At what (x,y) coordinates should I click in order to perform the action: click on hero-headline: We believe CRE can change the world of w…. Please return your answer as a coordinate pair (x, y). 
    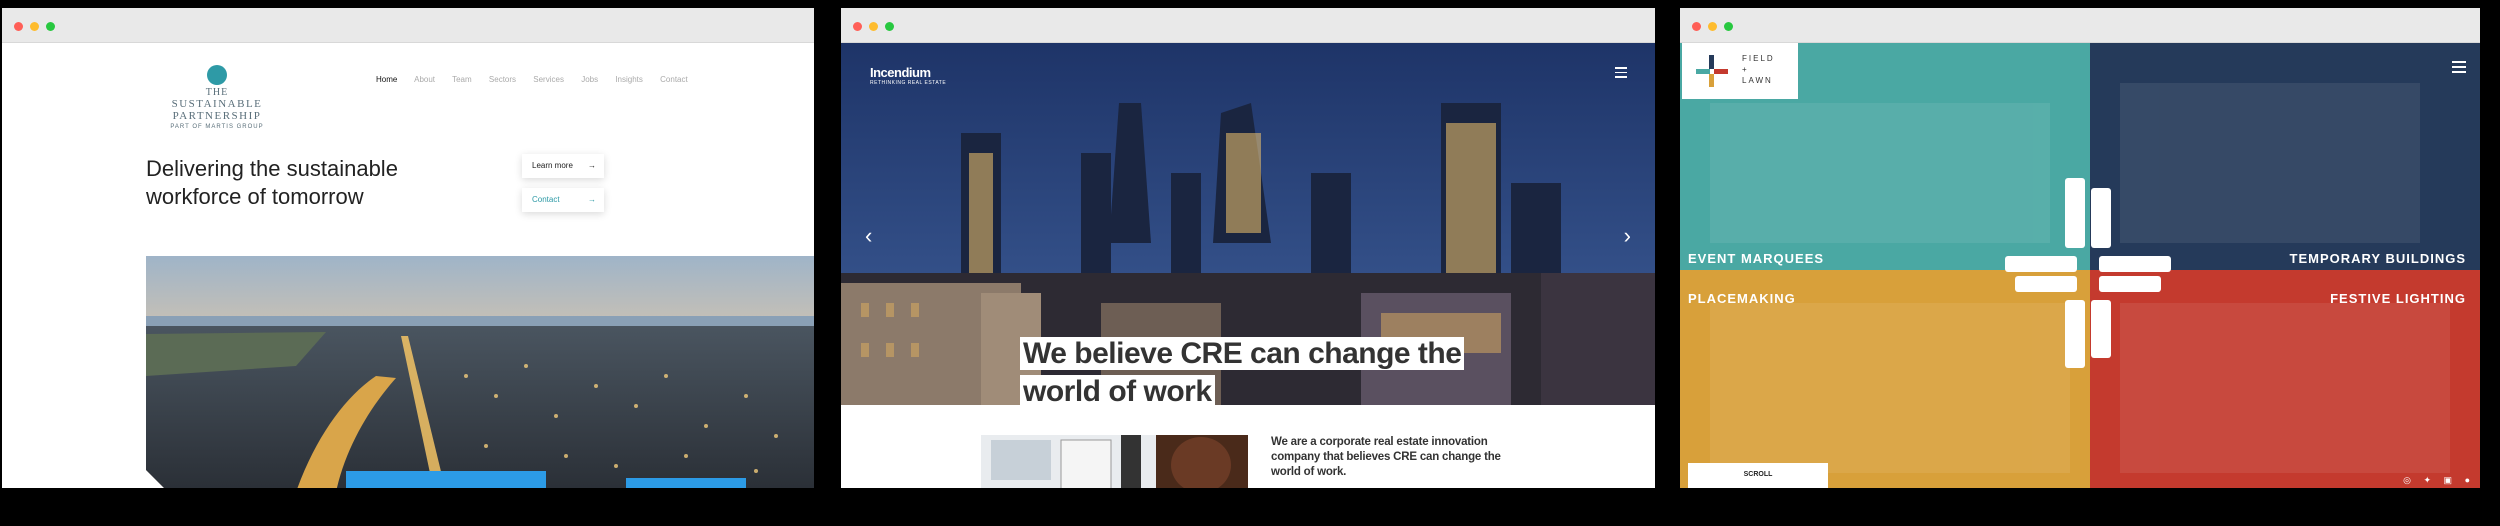
    Looking at the image, I should click on (1242, 373).